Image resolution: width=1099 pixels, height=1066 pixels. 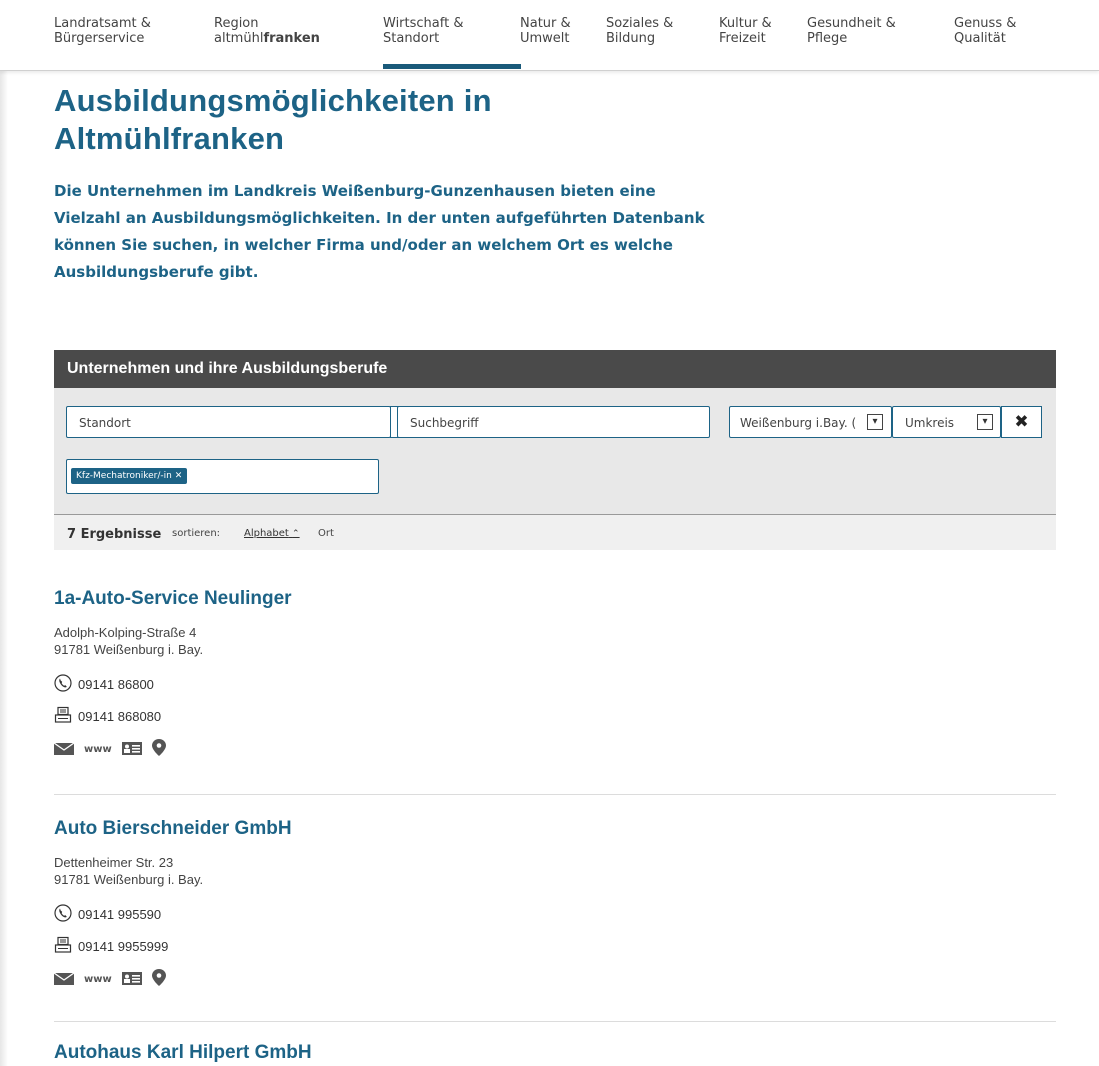 I want to click on nav-genuss: Genuss & Qualität, so click(x=985, y=31).